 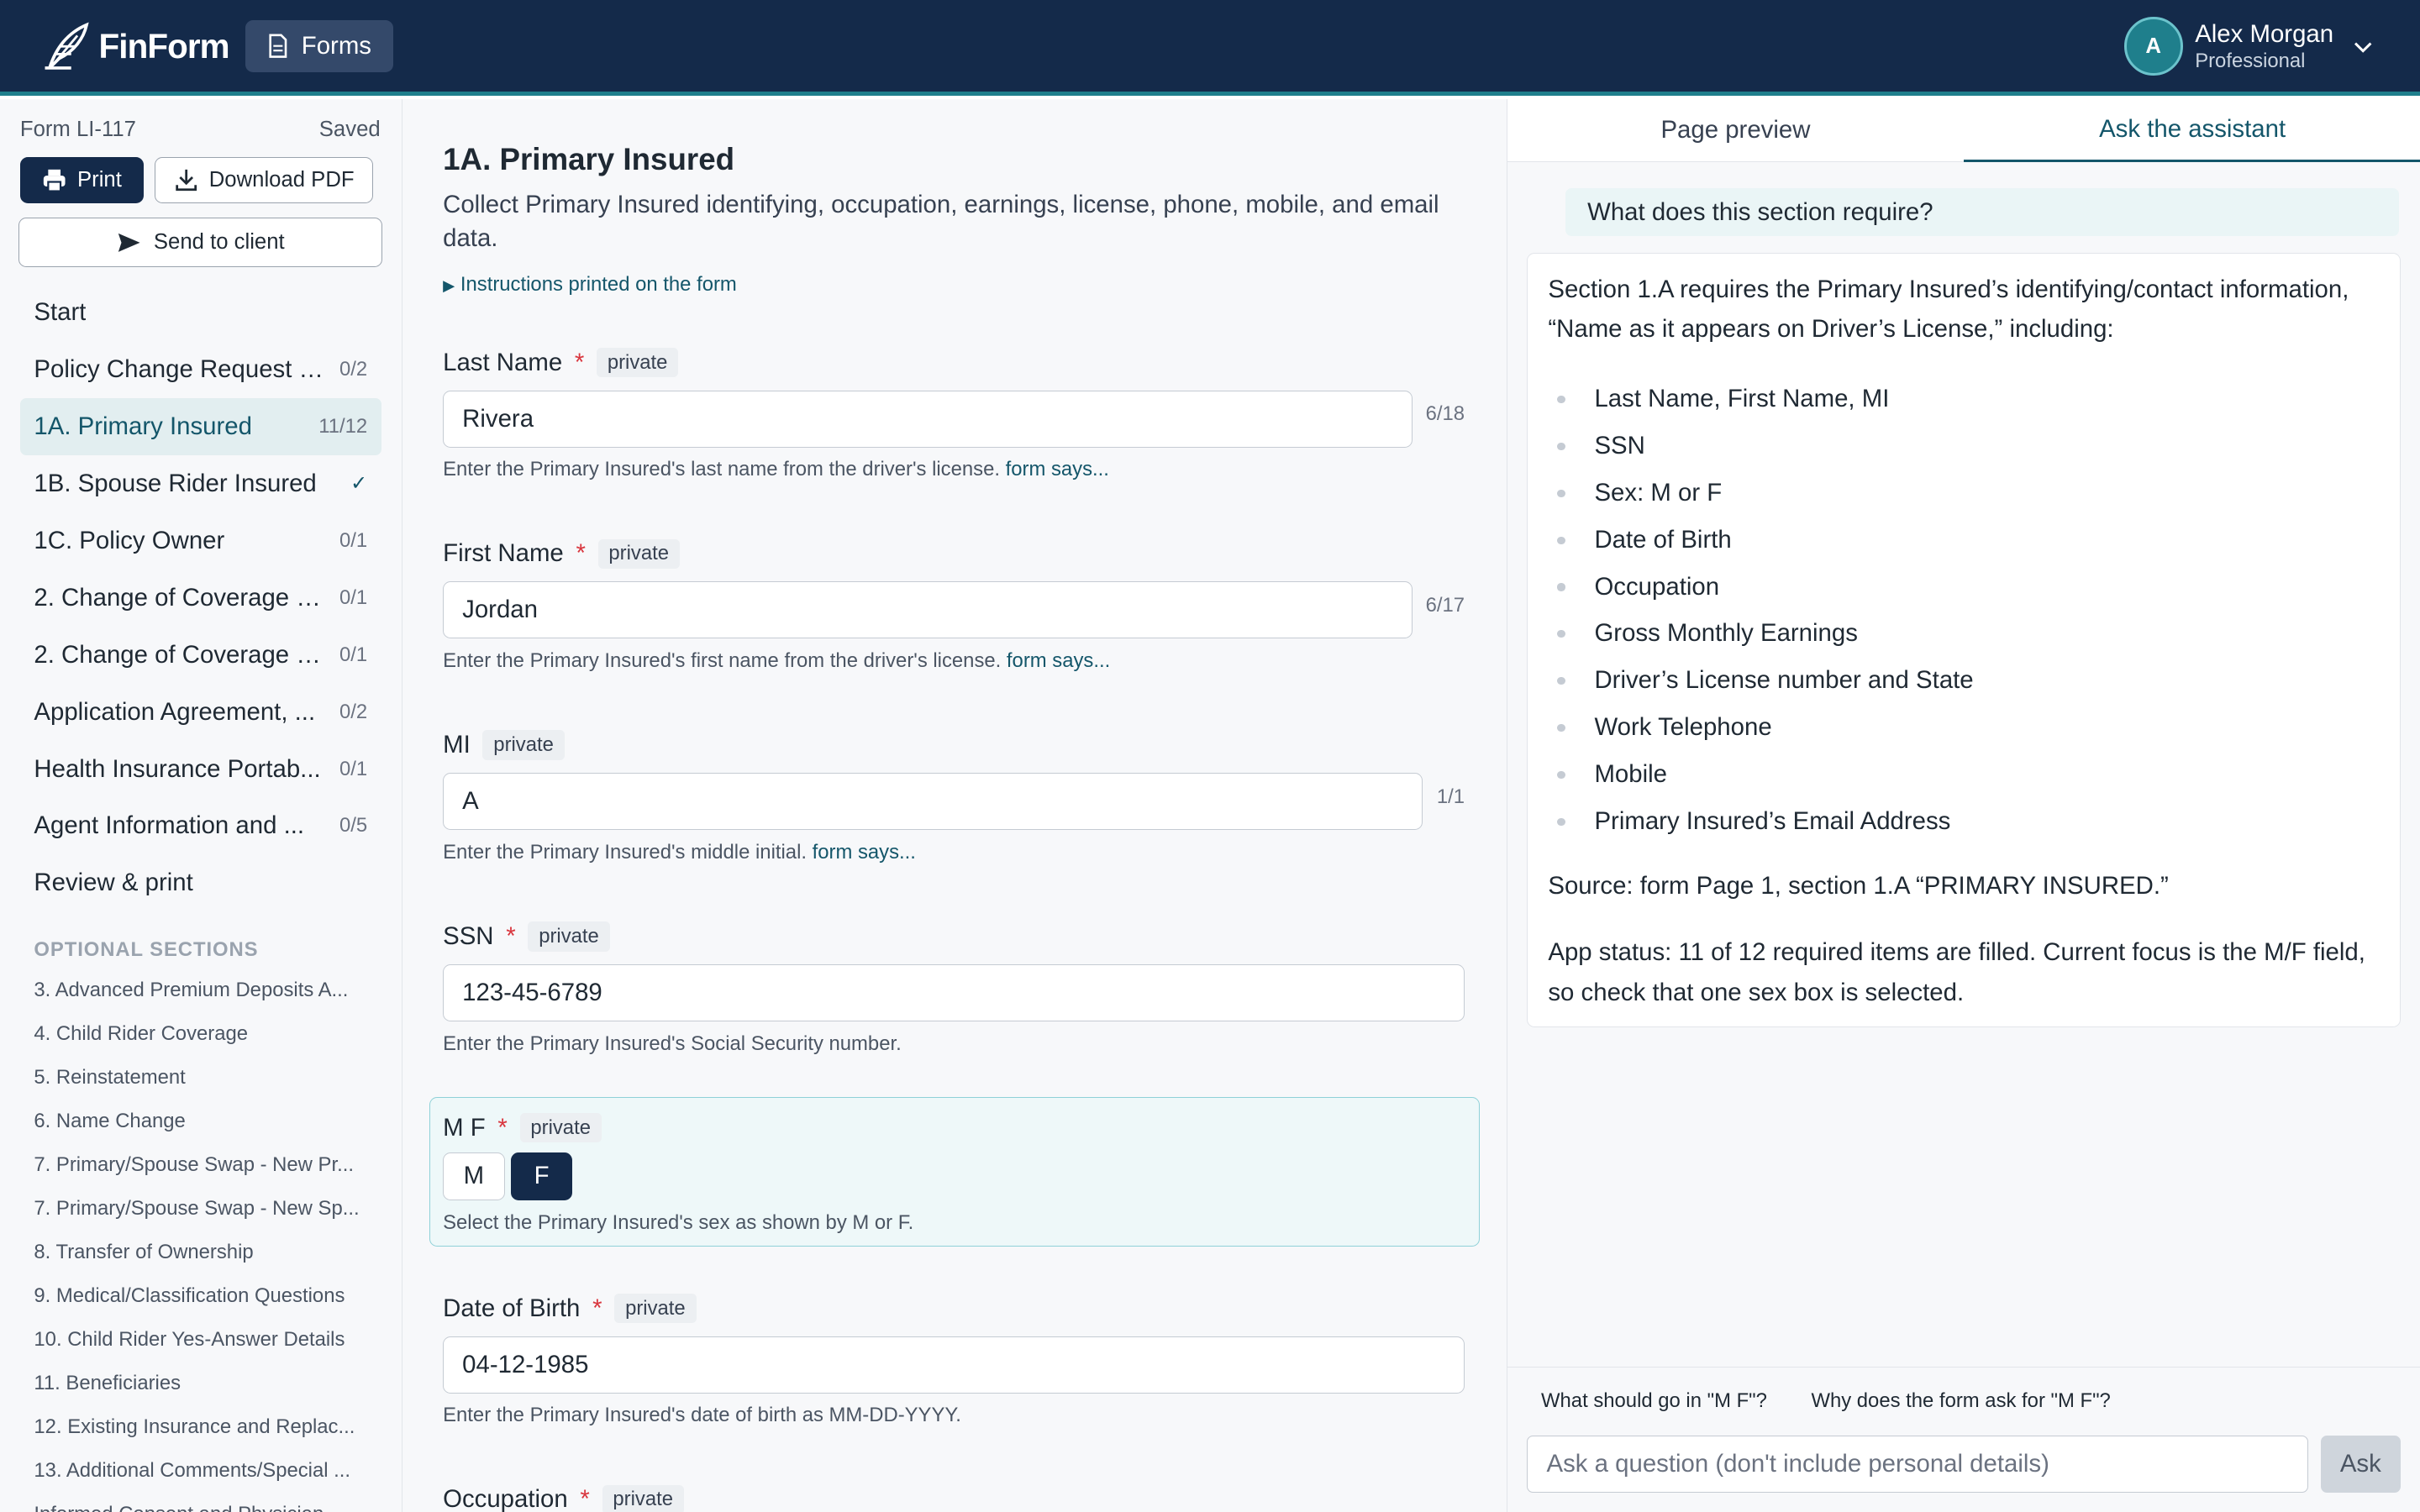 I want to click on nav-item-policy-change-request: Policy Change Request a... 0/2, so click(x=200, y=369).